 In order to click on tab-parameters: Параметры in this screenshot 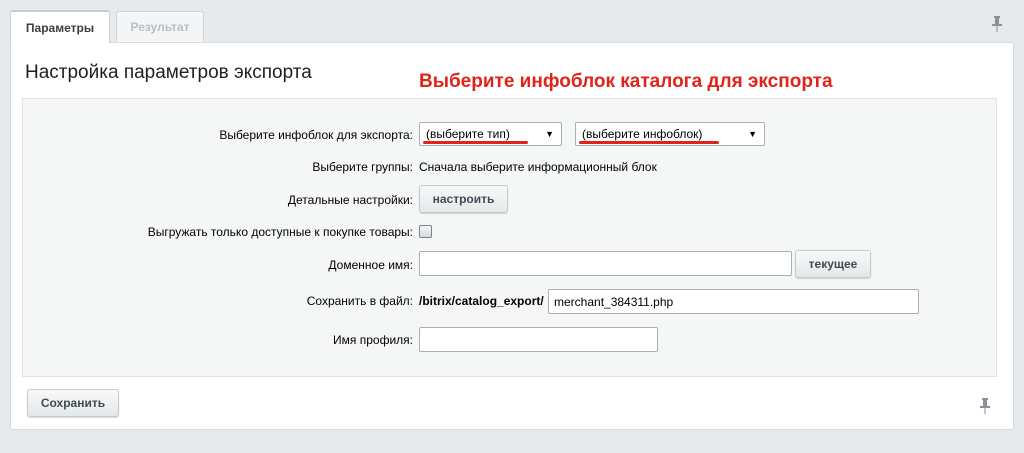, I will do `click(60, 26)`.